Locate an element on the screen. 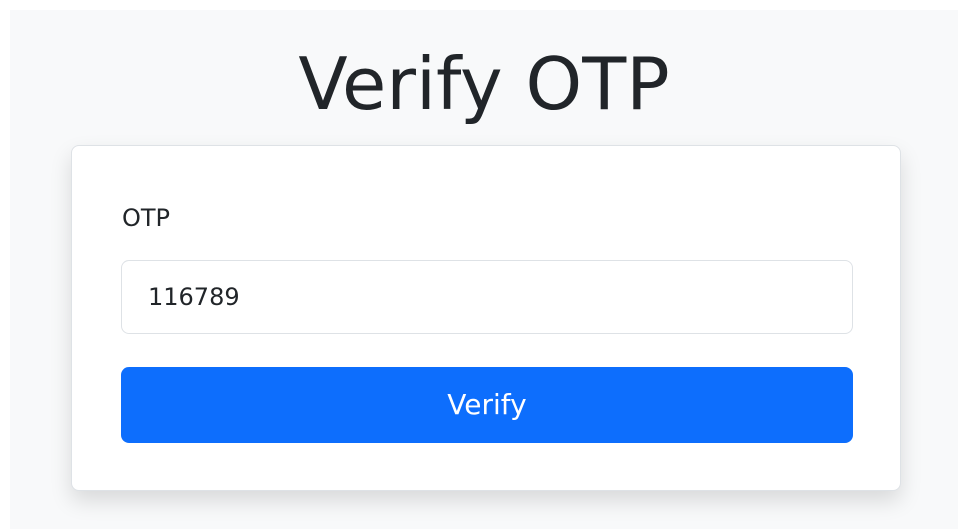  page-title: Verify OTP is located at coordinates (484, 84).